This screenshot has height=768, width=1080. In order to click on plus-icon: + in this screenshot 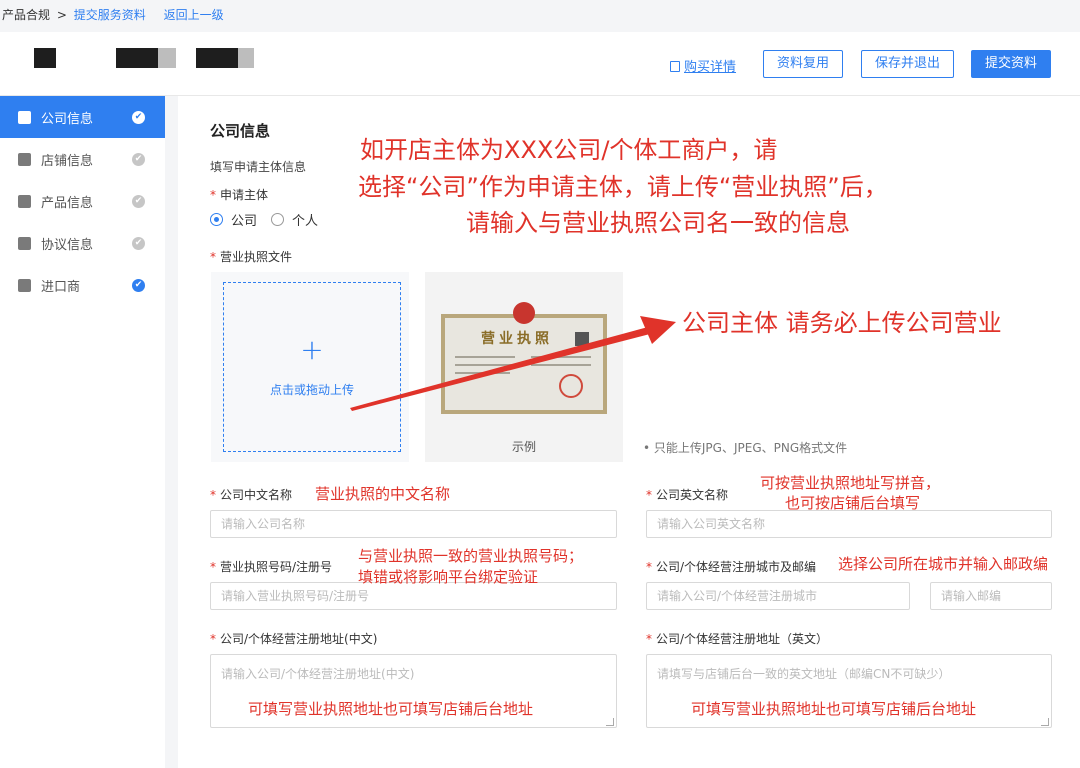, I will do `click(312, 349)`.